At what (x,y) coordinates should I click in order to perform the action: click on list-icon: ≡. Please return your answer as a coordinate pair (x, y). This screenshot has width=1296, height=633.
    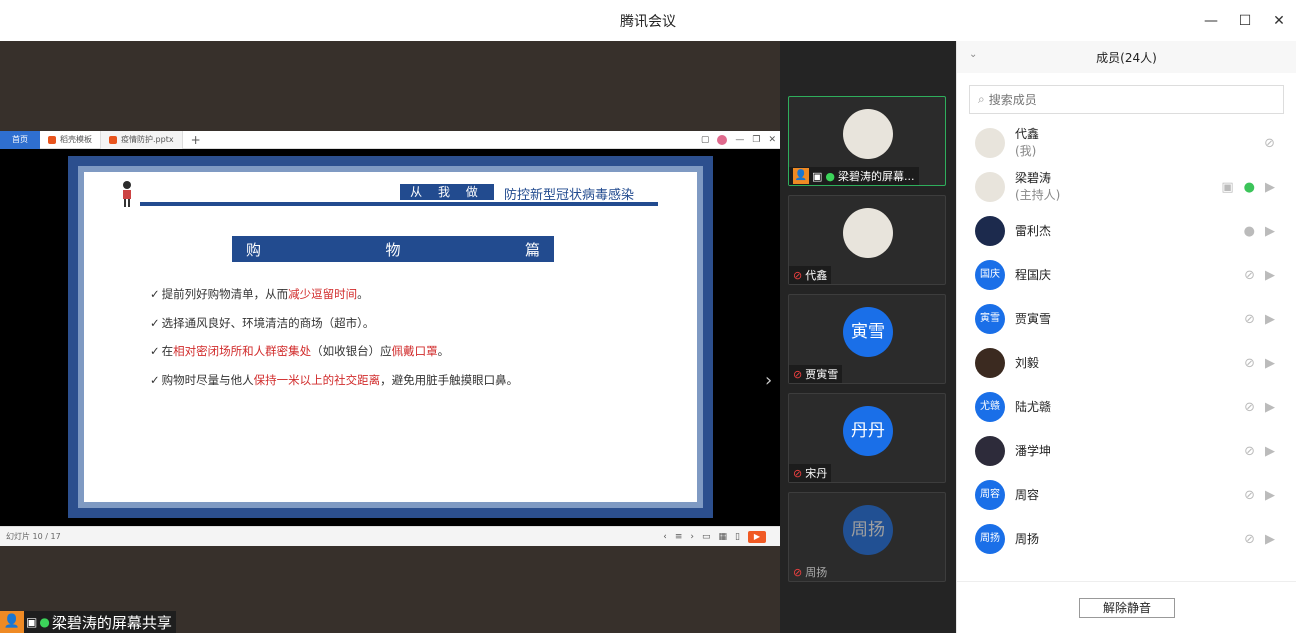
    Looking at the image, I should click on (679, 537).